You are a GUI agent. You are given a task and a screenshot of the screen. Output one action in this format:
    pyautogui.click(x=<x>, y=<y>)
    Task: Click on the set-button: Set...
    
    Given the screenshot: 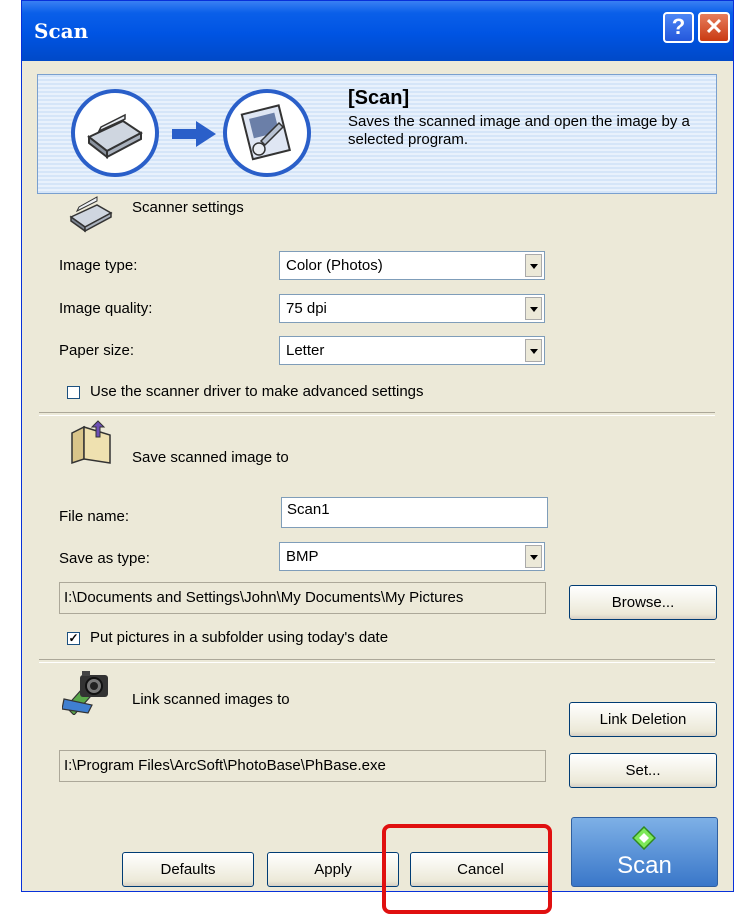 What is the action you would take?
    pyautogui.click(x=643, y=770)
    